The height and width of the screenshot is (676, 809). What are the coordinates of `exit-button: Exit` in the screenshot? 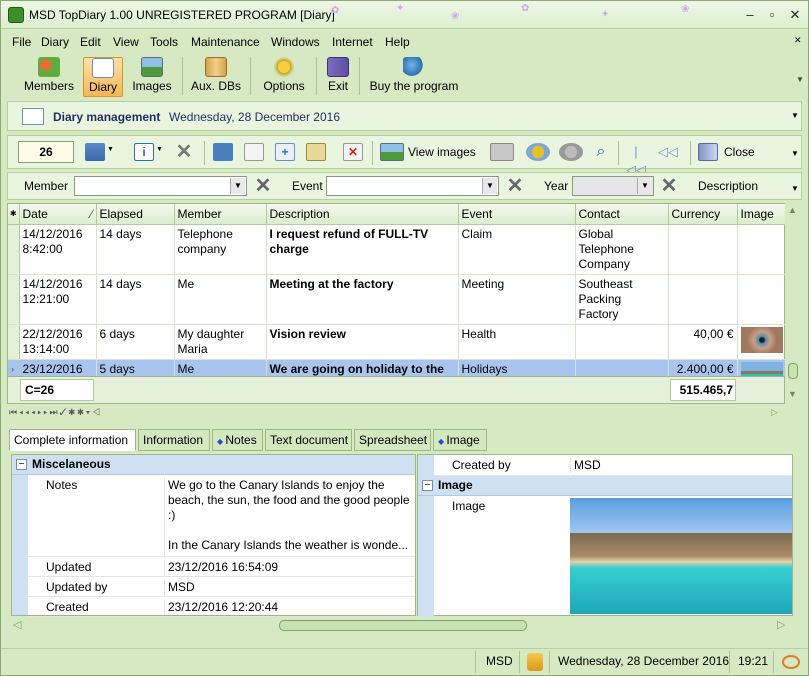 It's located at (338, 77).